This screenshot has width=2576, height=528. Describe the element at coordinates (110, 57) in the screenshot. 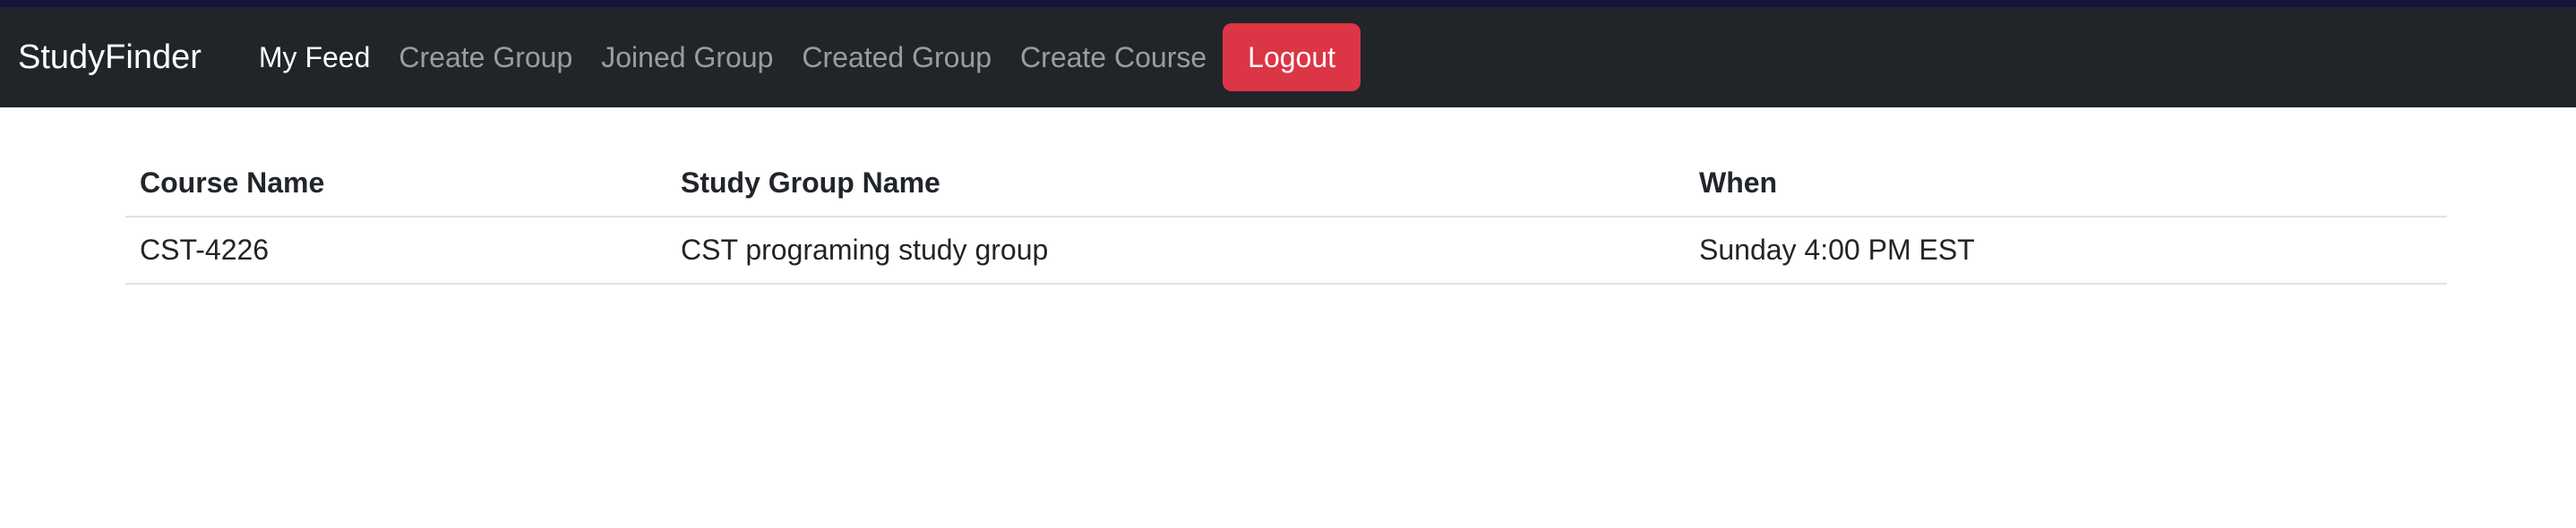

I see `brand-logo-link: StudyFinder` at that location.